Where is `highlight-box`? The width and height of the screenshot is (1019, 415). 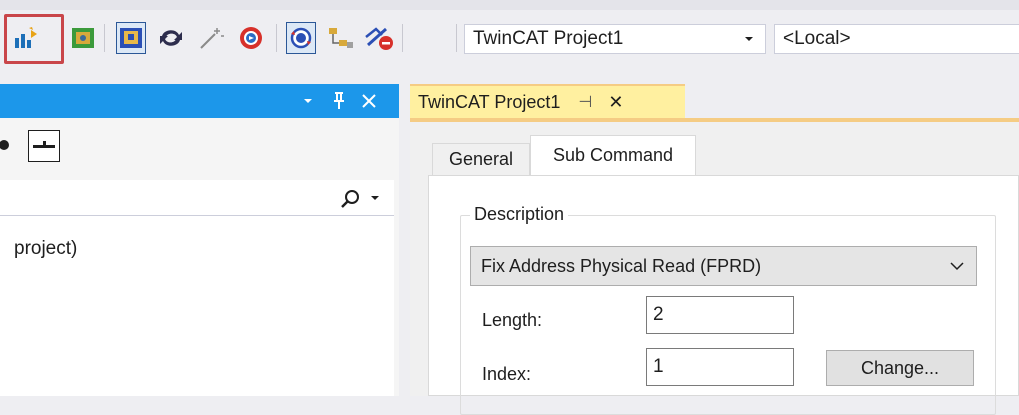 highlight-box is located at coordinates (34, 39).